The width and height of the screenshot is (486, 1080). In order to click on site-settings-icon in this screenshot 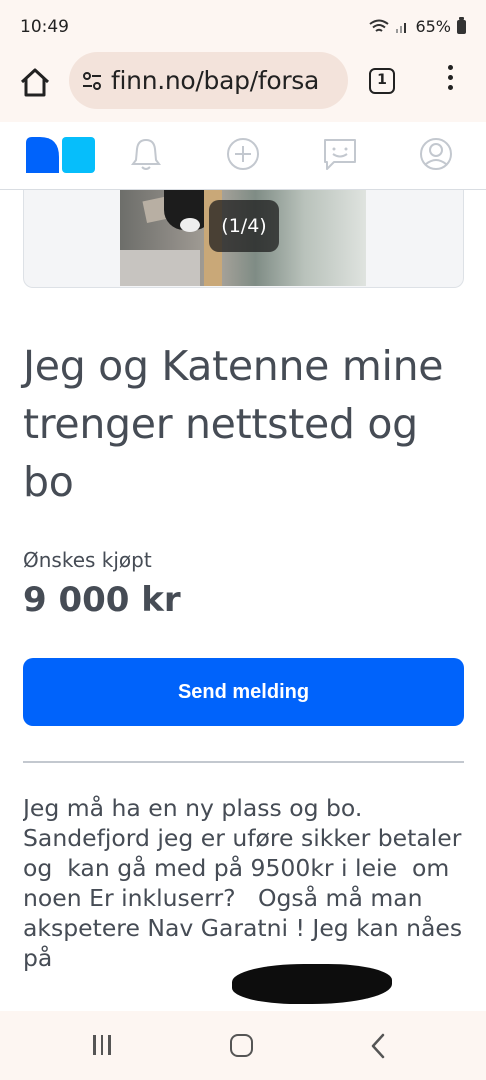, I will do `click(92, 81)`.